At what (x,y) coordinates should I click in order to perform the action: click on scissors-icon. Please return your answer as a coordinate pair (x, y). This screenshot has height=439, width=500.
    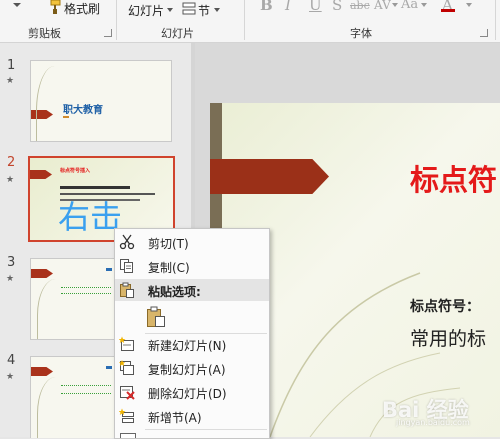
    Looking at the image, I should click on (127, 242).